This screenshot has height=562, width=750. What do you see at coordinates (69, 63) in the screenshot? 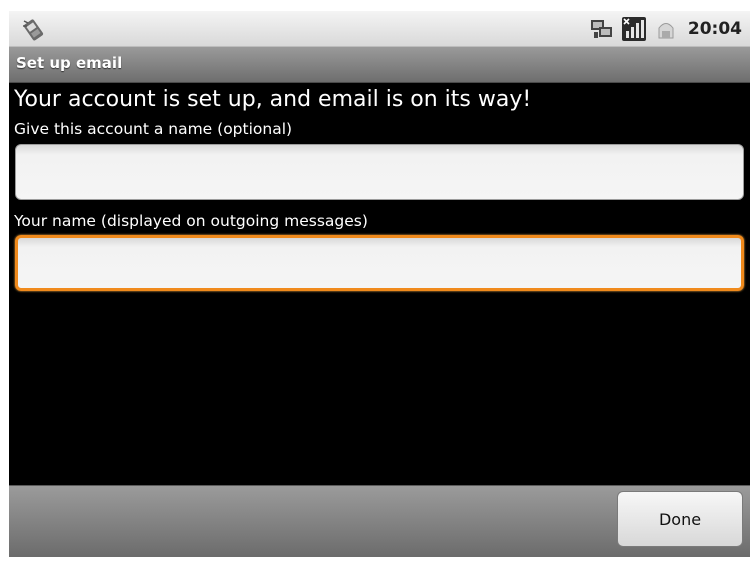
I see `page-title: Set up email` at bounding box center [69, 63].